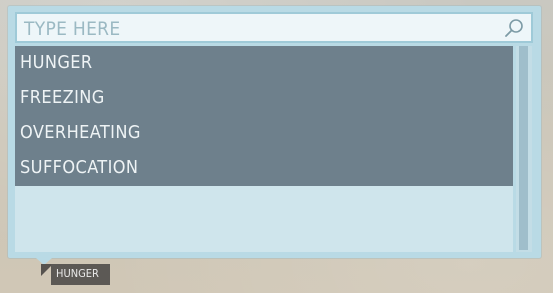 Image resolution: width=553 pixels, height=293 pixels. What do you see at coordinates (264, 98) in the screenshot?
I see `list-item-freezing: FREEZING` at bounding box center [264, 98].